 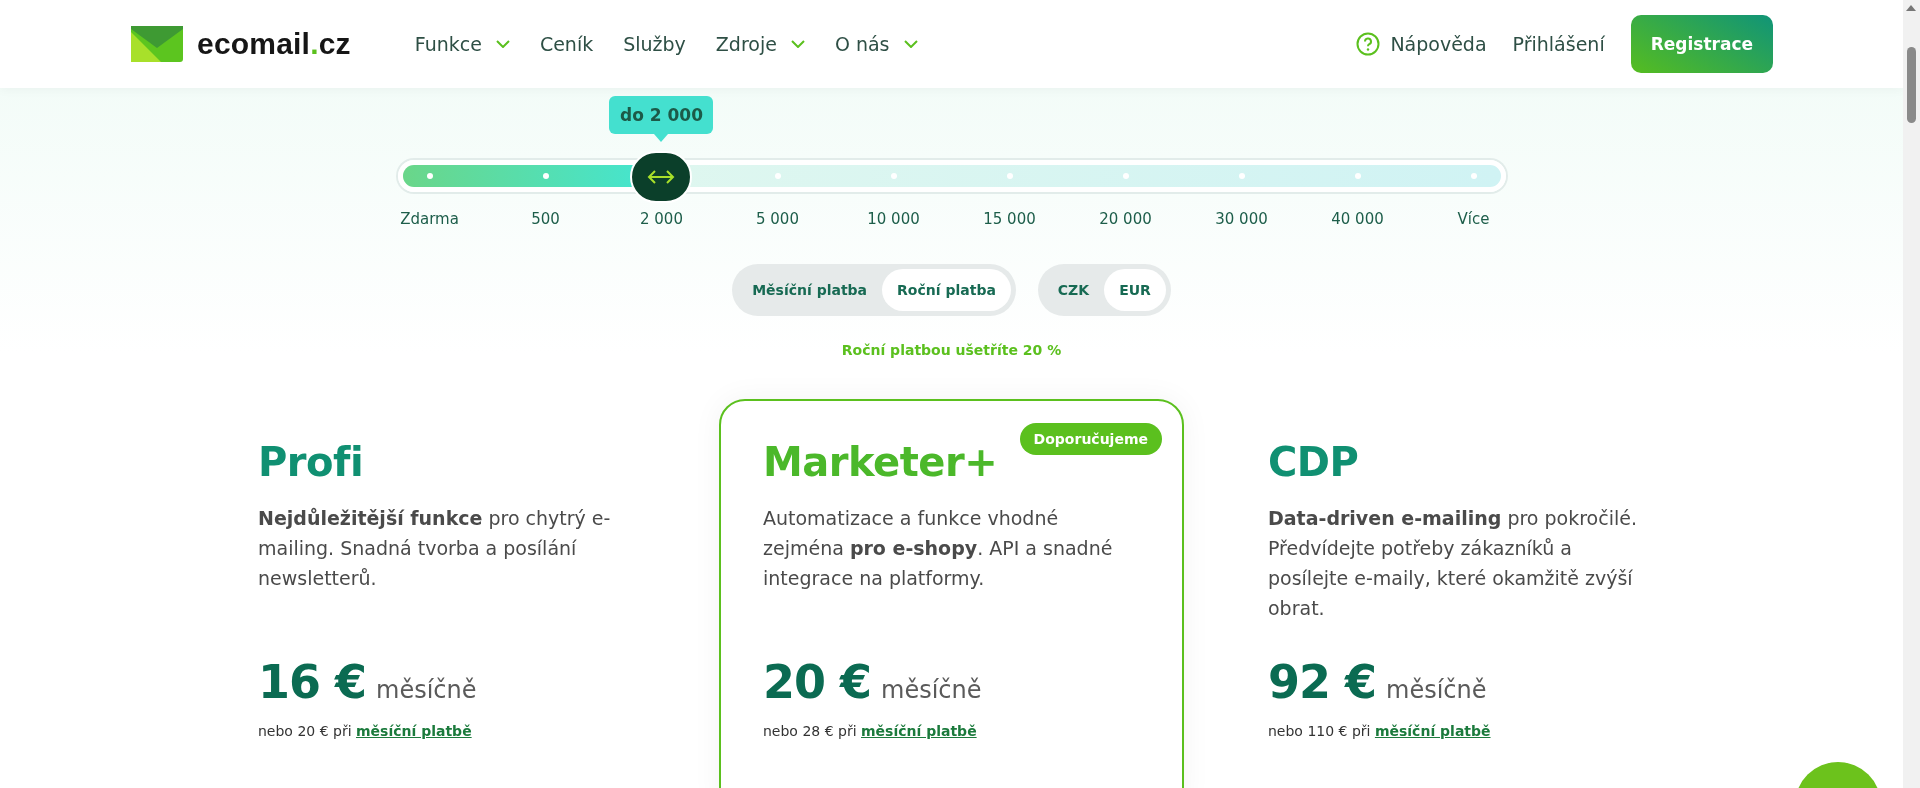 I want to click on slider-stop-label: Více, so click(x=1473, y=219).